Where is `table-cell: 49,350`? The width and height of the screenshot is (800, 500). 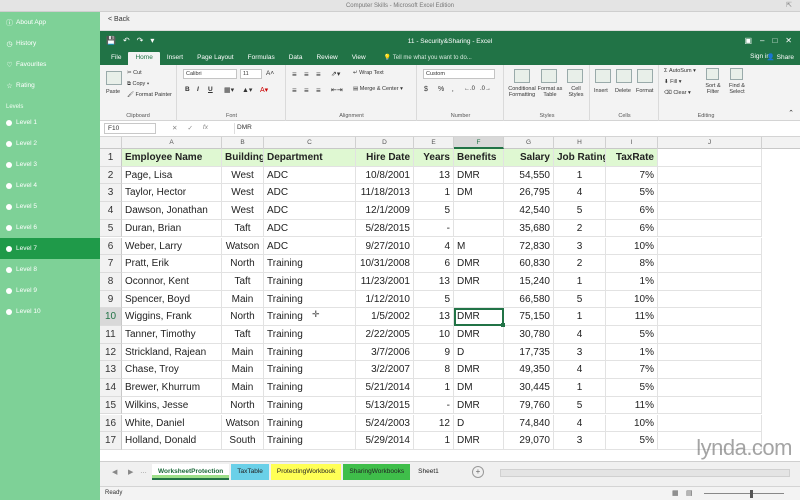
table-cell: 49,350 is located at coordinates (529, 370).